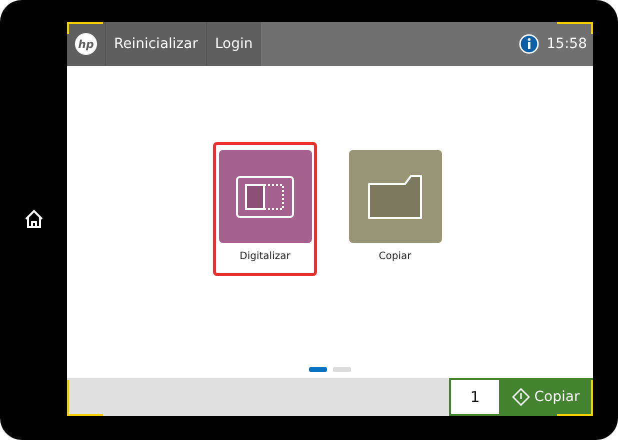  I want to click on top-bar-button: Login, so click(233, 44).